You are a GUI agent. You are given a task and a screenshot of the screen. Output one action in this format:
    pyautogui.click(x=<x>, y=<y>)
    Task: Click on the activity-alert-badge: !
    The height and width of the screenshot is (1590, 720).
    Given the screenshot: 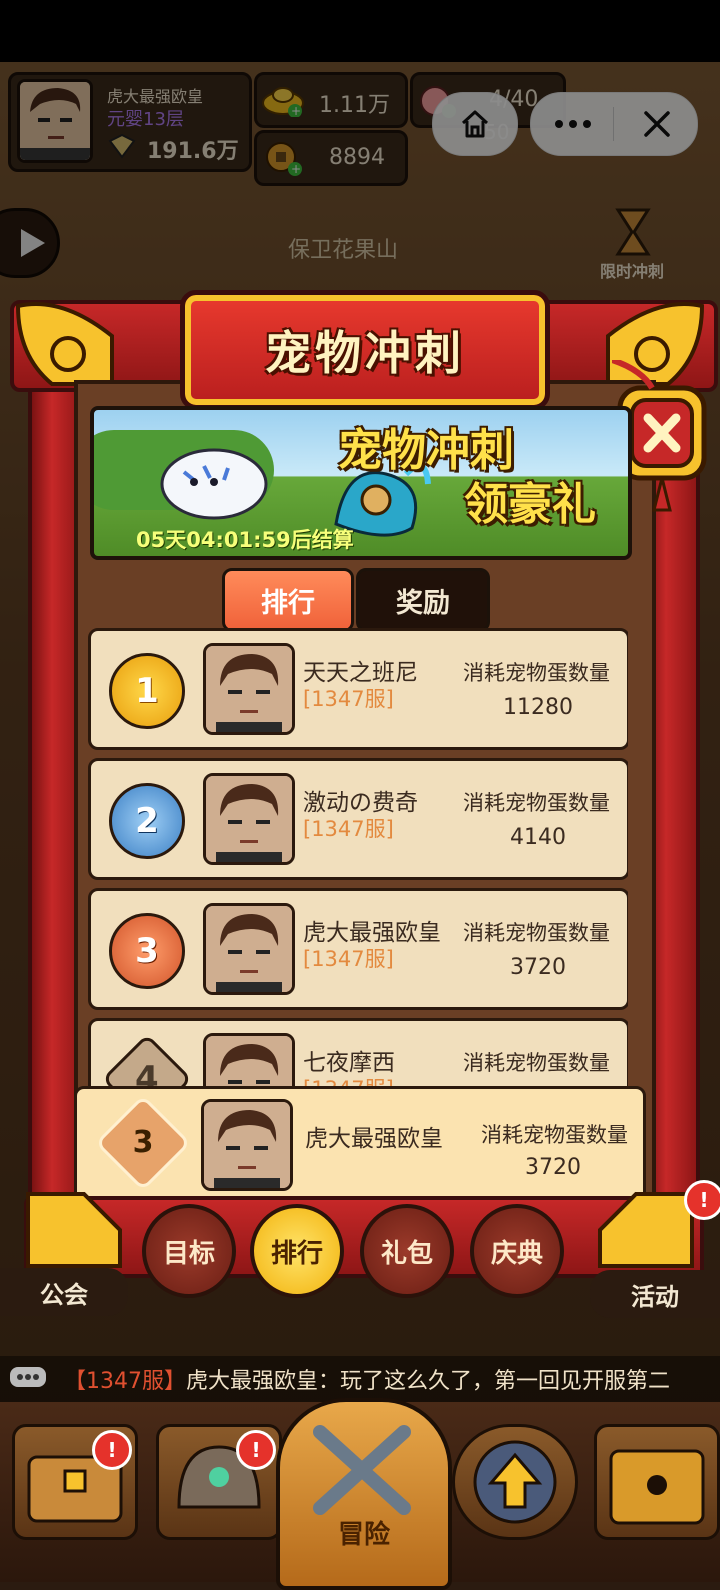 What is the action you would take?
    pyautogui.click(x=702, y=1200)
    